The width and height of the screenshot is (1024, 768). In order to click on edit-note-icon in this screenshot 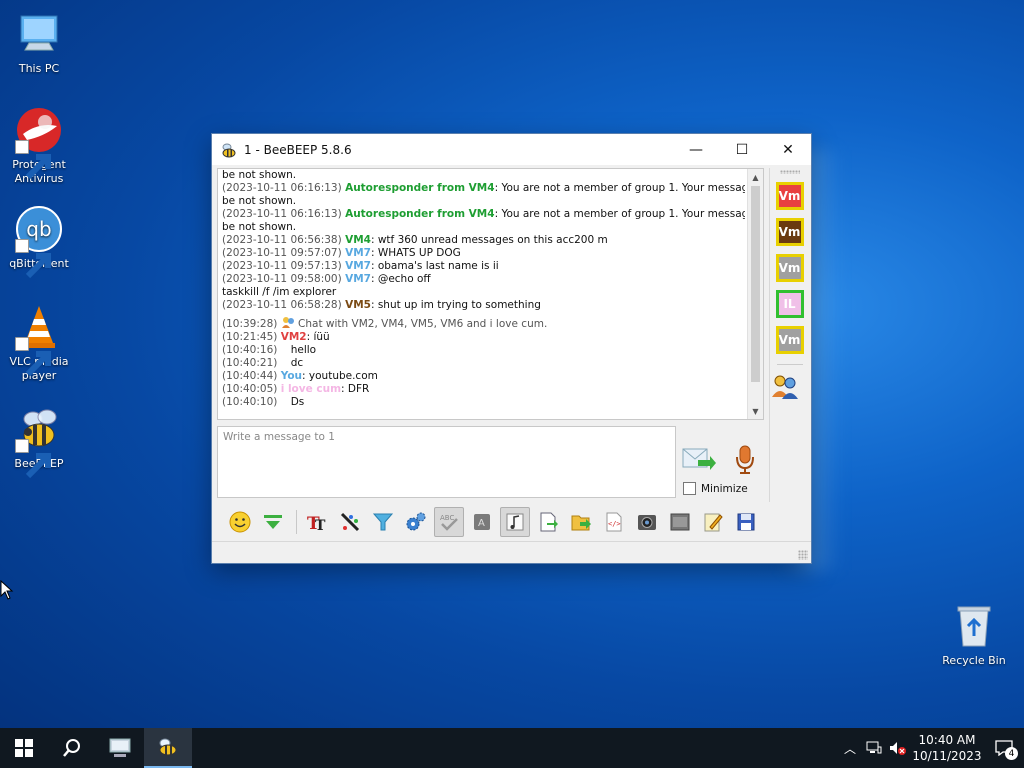, I will do `click(713, 522)`.